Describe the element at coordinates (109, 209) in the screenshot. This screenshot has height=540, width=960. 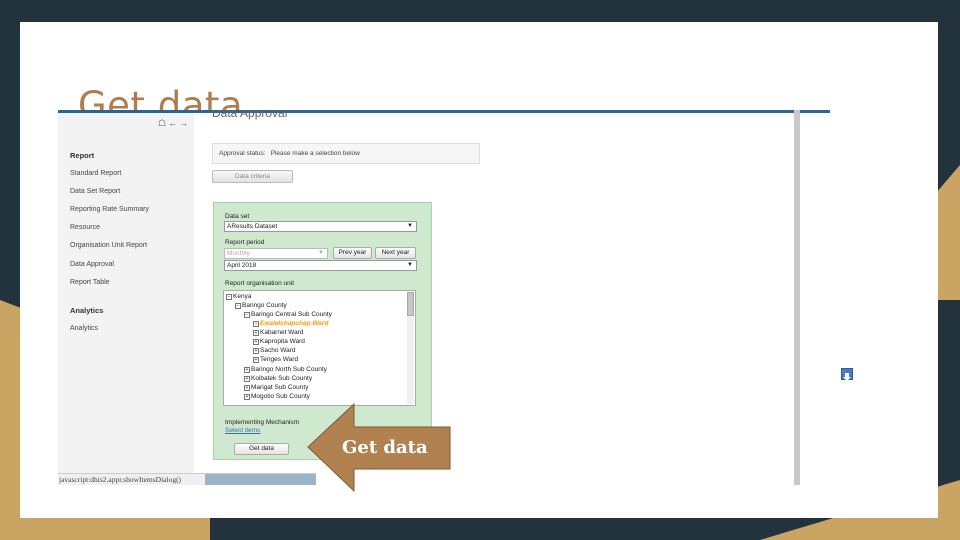
I see `sidebar-item-reporting-rate-summary: Reporting Rate Summary` at that location.